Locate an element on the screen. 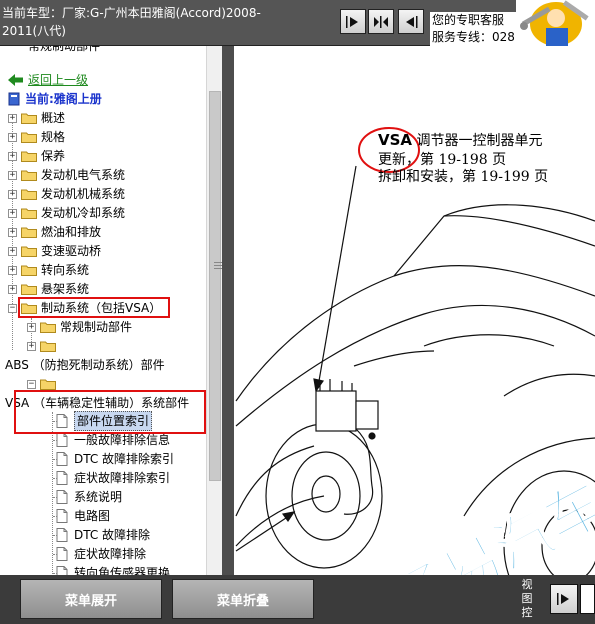 The height and width of the screenshot is (624, 595). tree-scrollbar is located at coordinates (214, 310).